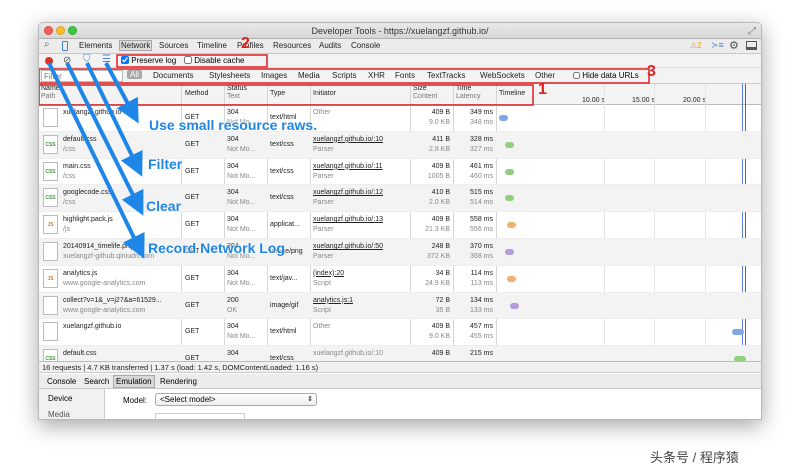 Image resolution: width=800 pixels, height=471 pixels. I want to click on record-button, so click(49, 61).